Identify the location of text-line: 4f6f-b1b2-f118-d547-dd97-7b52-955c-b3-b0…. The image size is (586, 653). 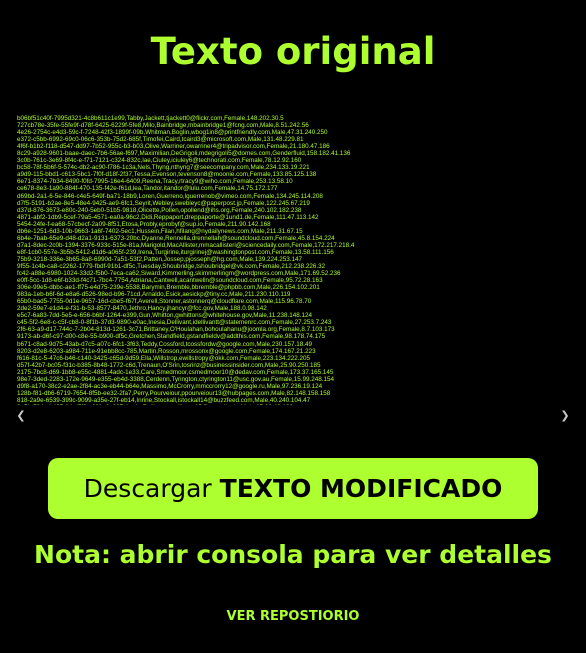
(173, 147).